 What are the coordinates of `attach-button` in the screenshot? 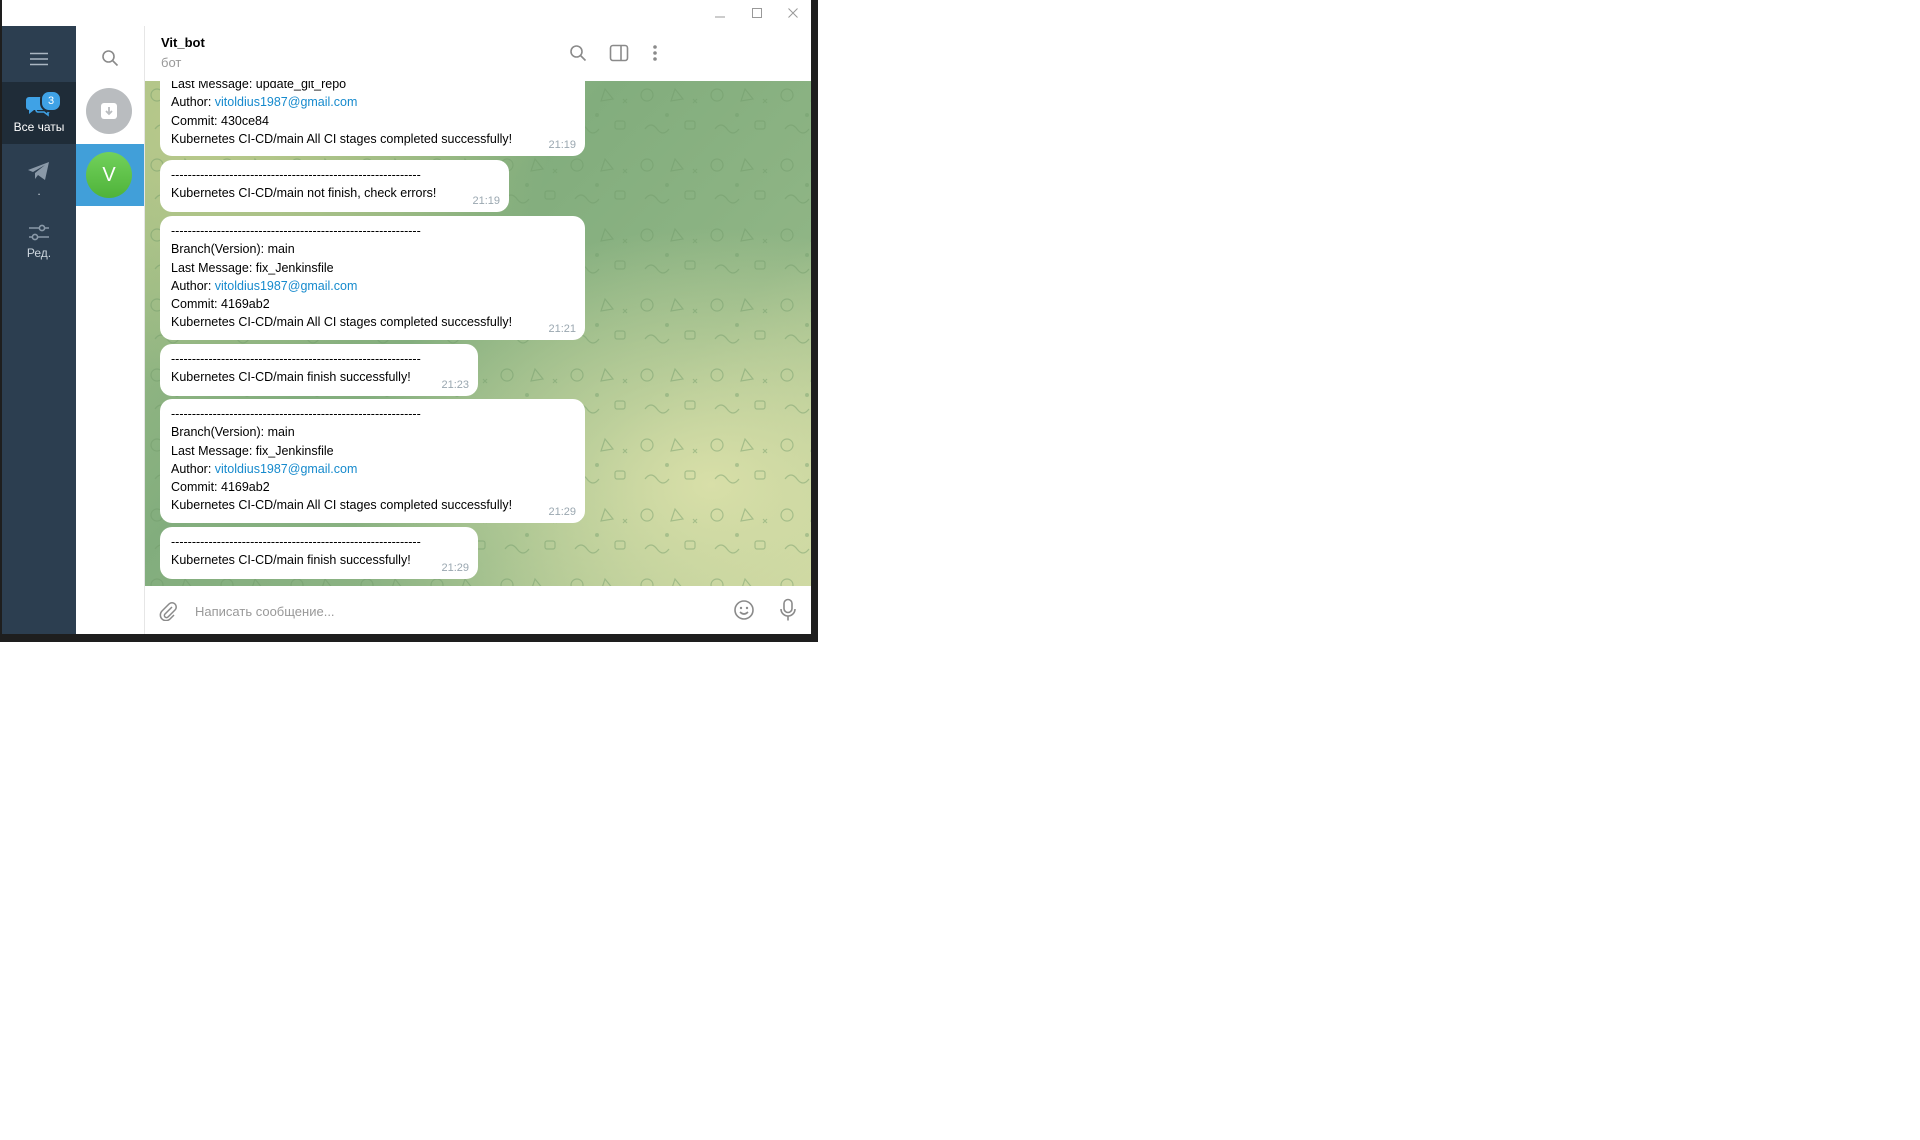 It's located at (168, 611).